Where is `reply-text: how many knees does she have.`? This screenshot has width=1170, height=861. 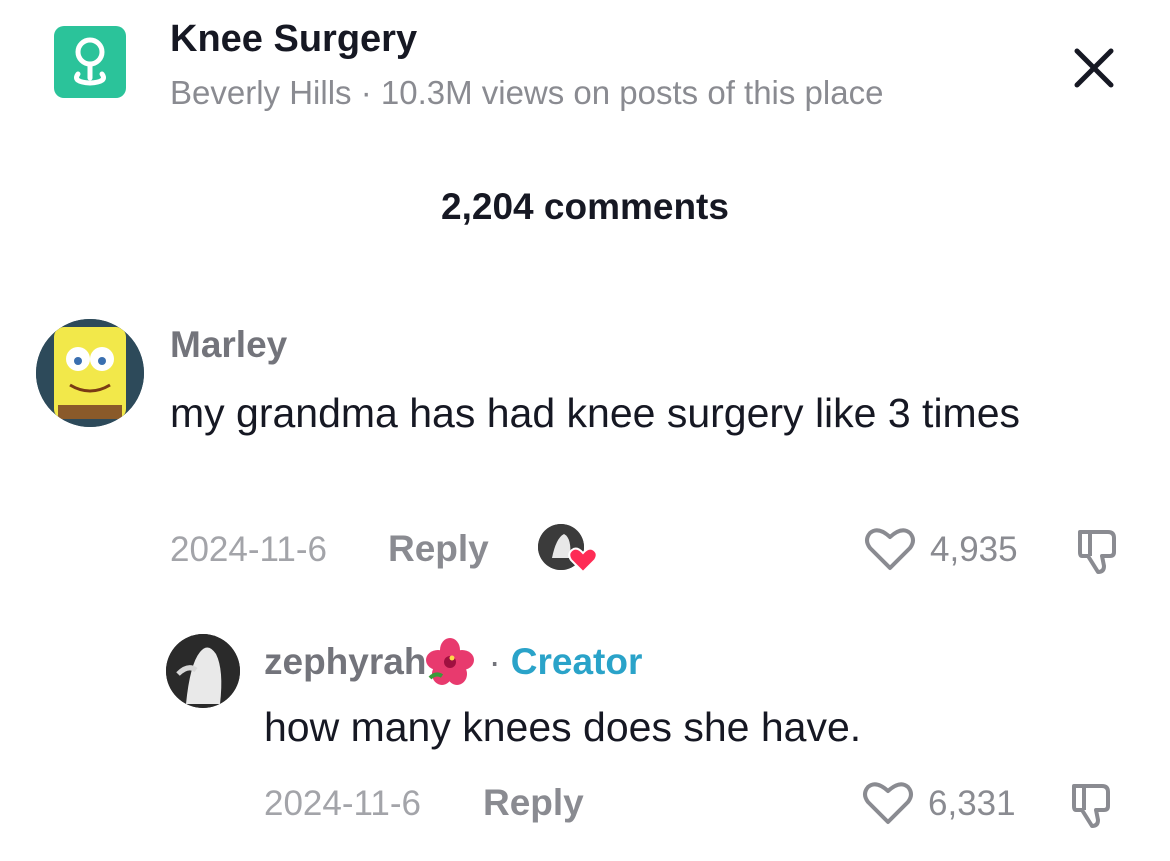
reply-text: how many knees does she have. is located at coordinates (563, 727).